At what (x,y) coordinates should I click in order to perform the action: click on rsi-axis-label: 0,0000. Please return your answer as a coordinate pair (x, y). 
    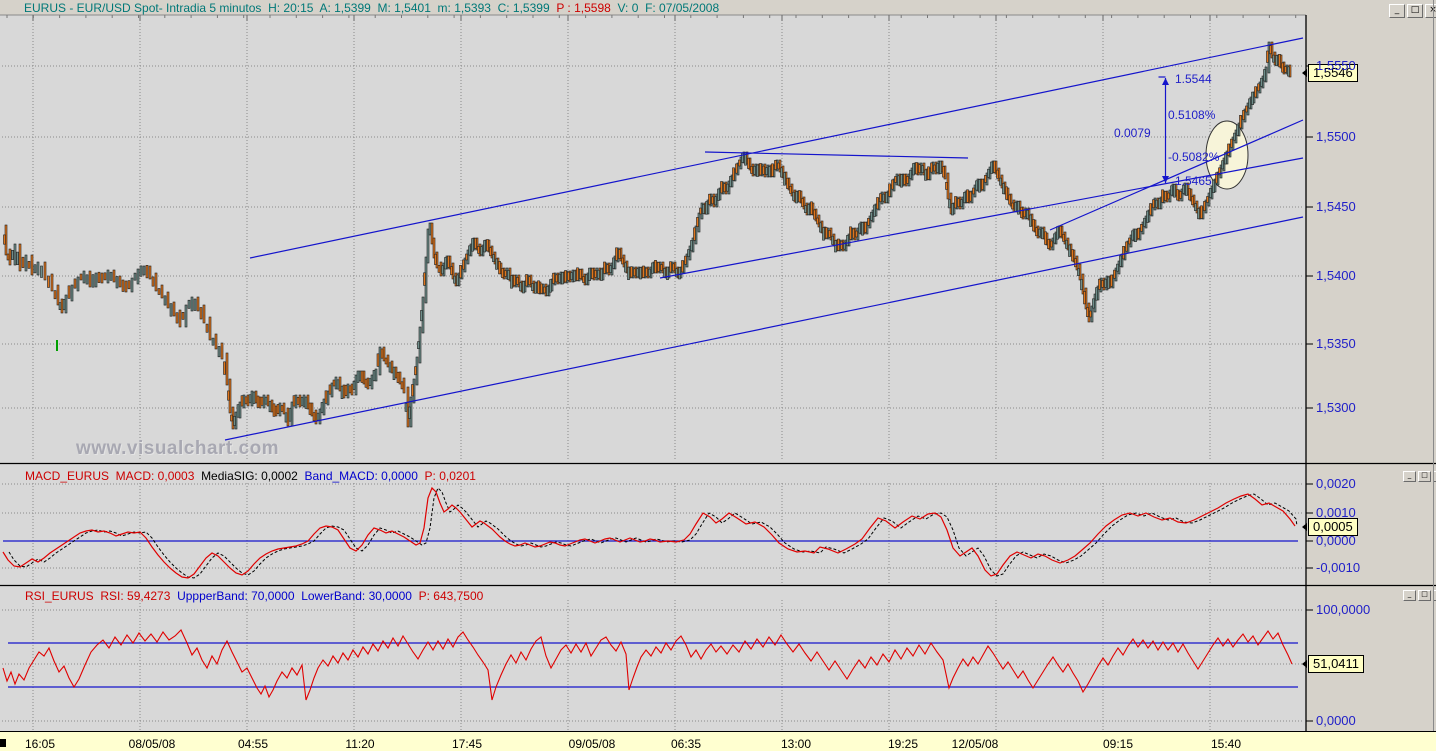
    Looking at the image, I should click on (1336, 720).